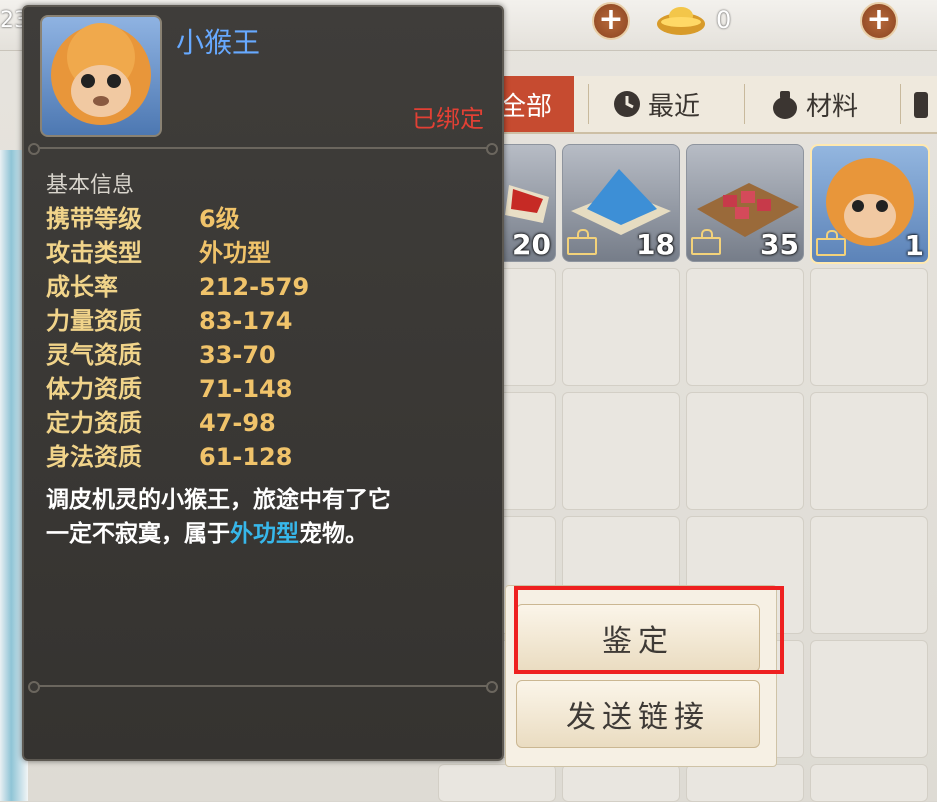 This screenshot has width=937, height=802. Describe the element at coordinates (218, 42) in the screenshot. I see `pet-name: 小猴王` at that location.